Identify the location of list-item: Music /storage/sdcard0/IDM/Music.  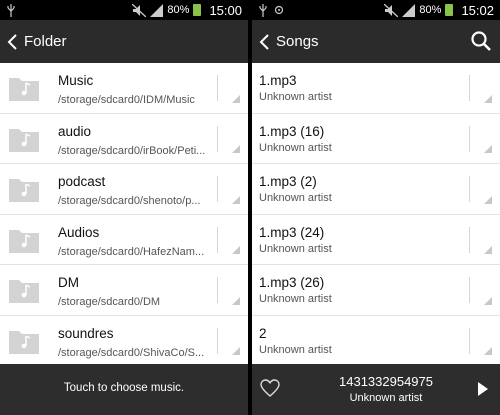
(124, 88).